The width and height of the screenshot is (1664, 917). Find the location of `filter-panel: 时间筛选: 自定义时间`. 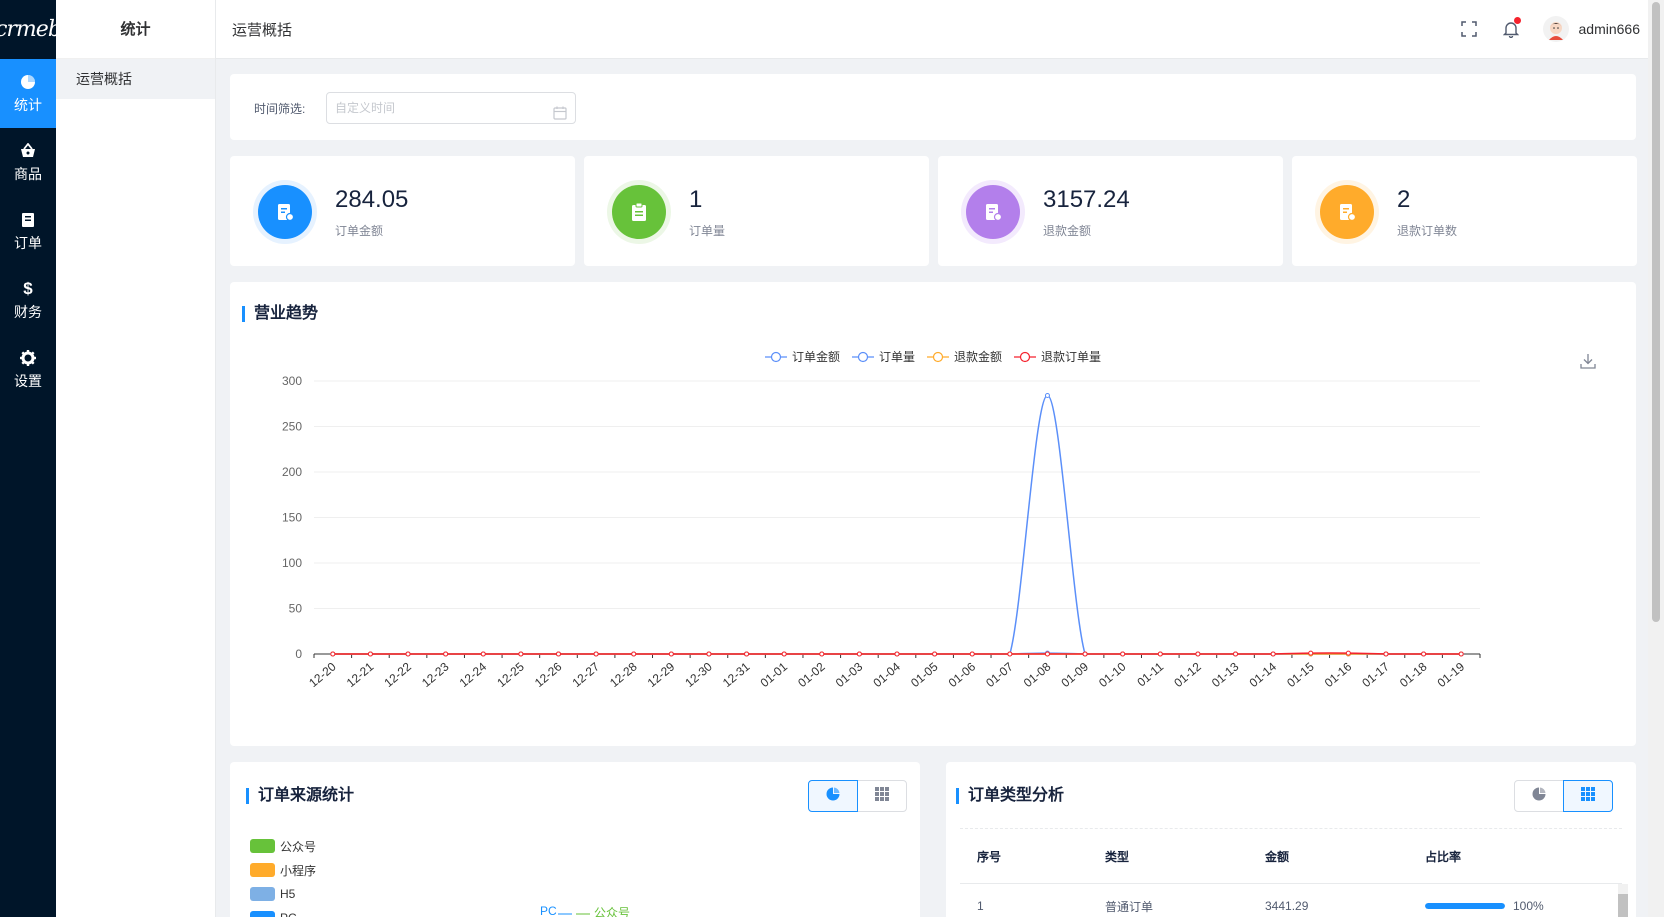

filter-panel: 时间筛选: 自定义时间 is located at coordinates (933, 107).